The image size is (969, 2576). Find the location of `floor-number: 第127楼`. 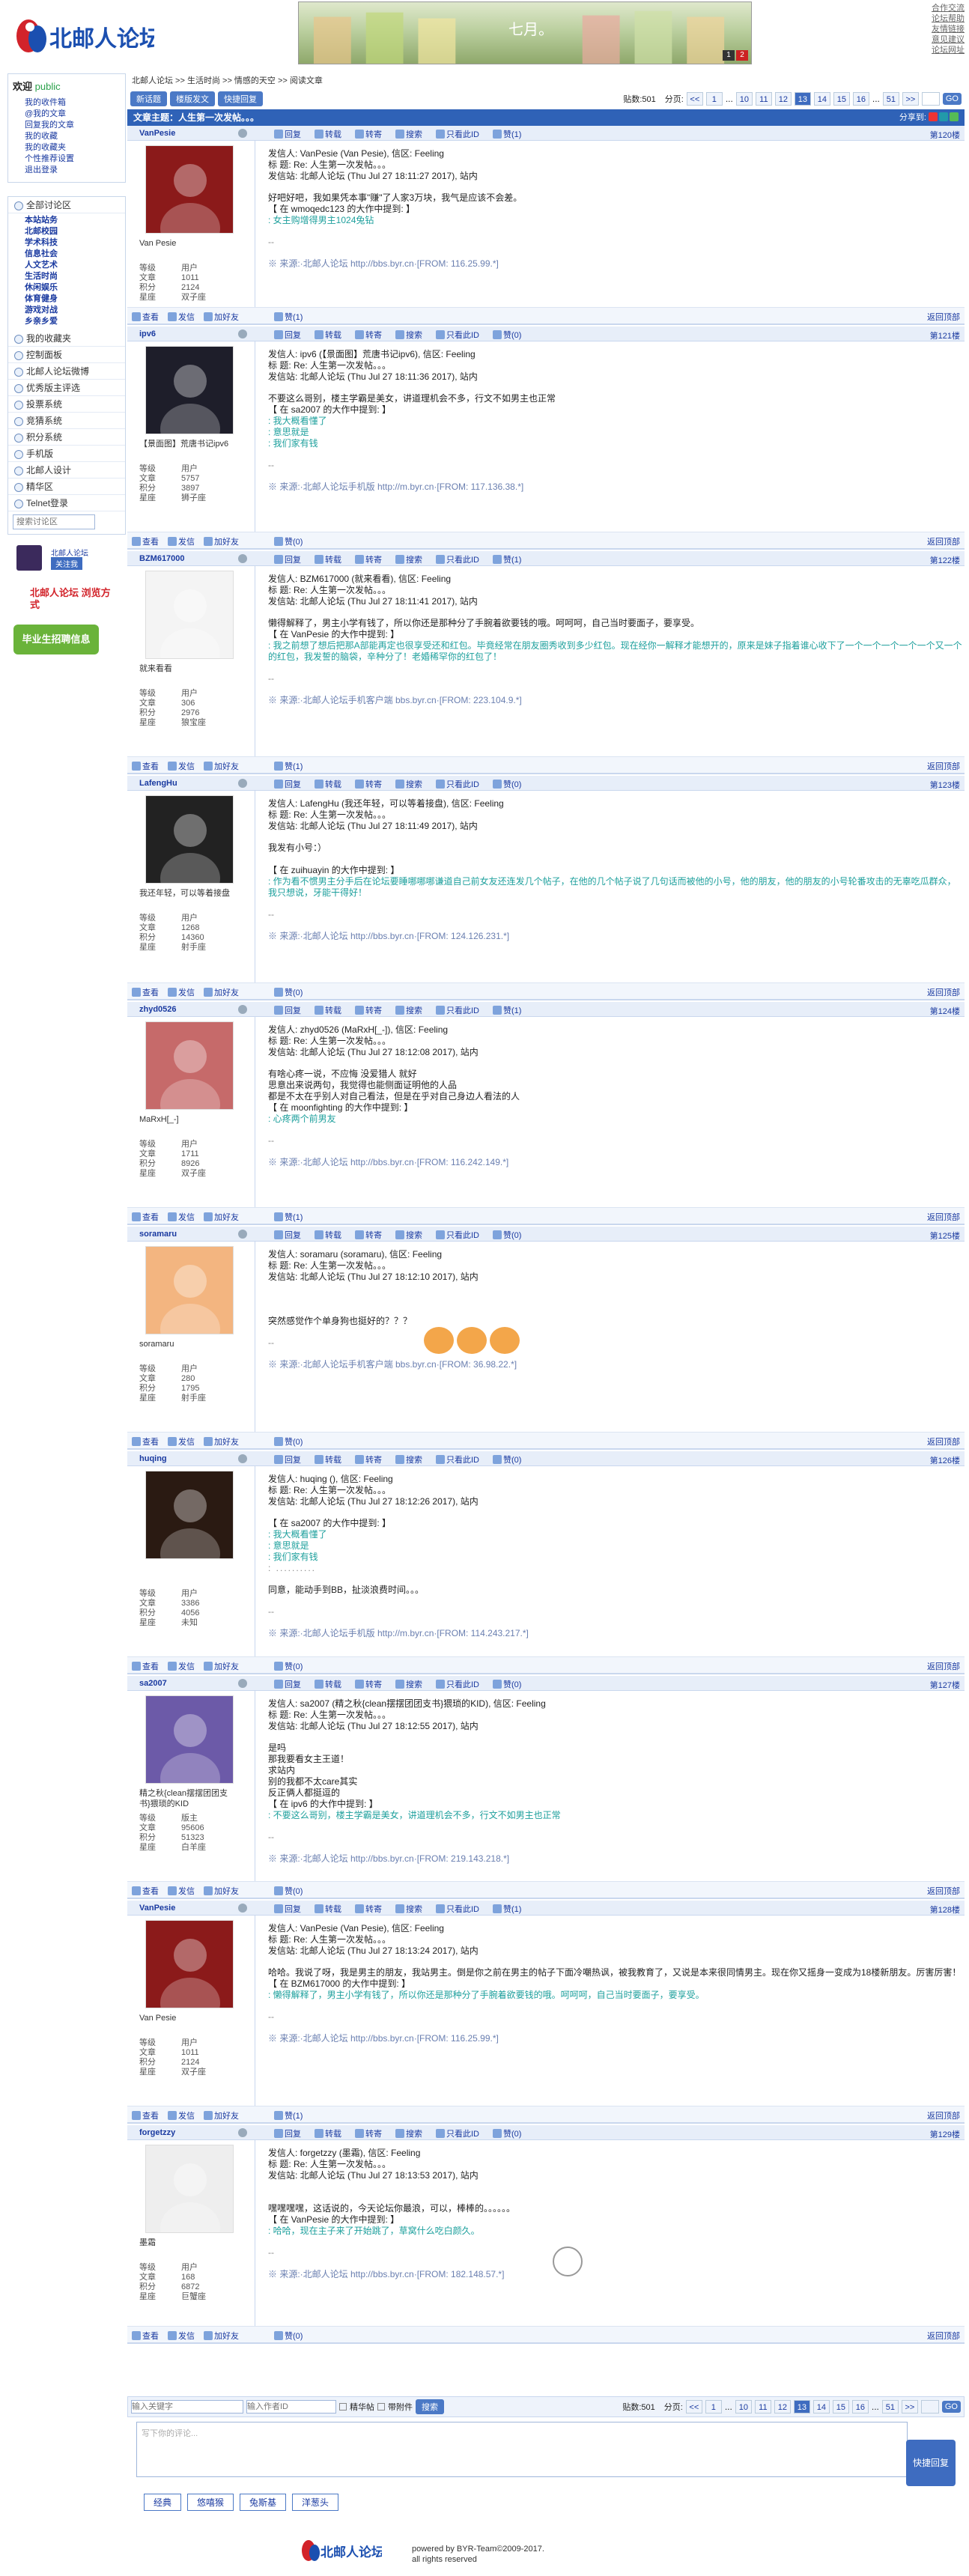

floor-number: 第127楼 is located at coordinates (945, 1685).